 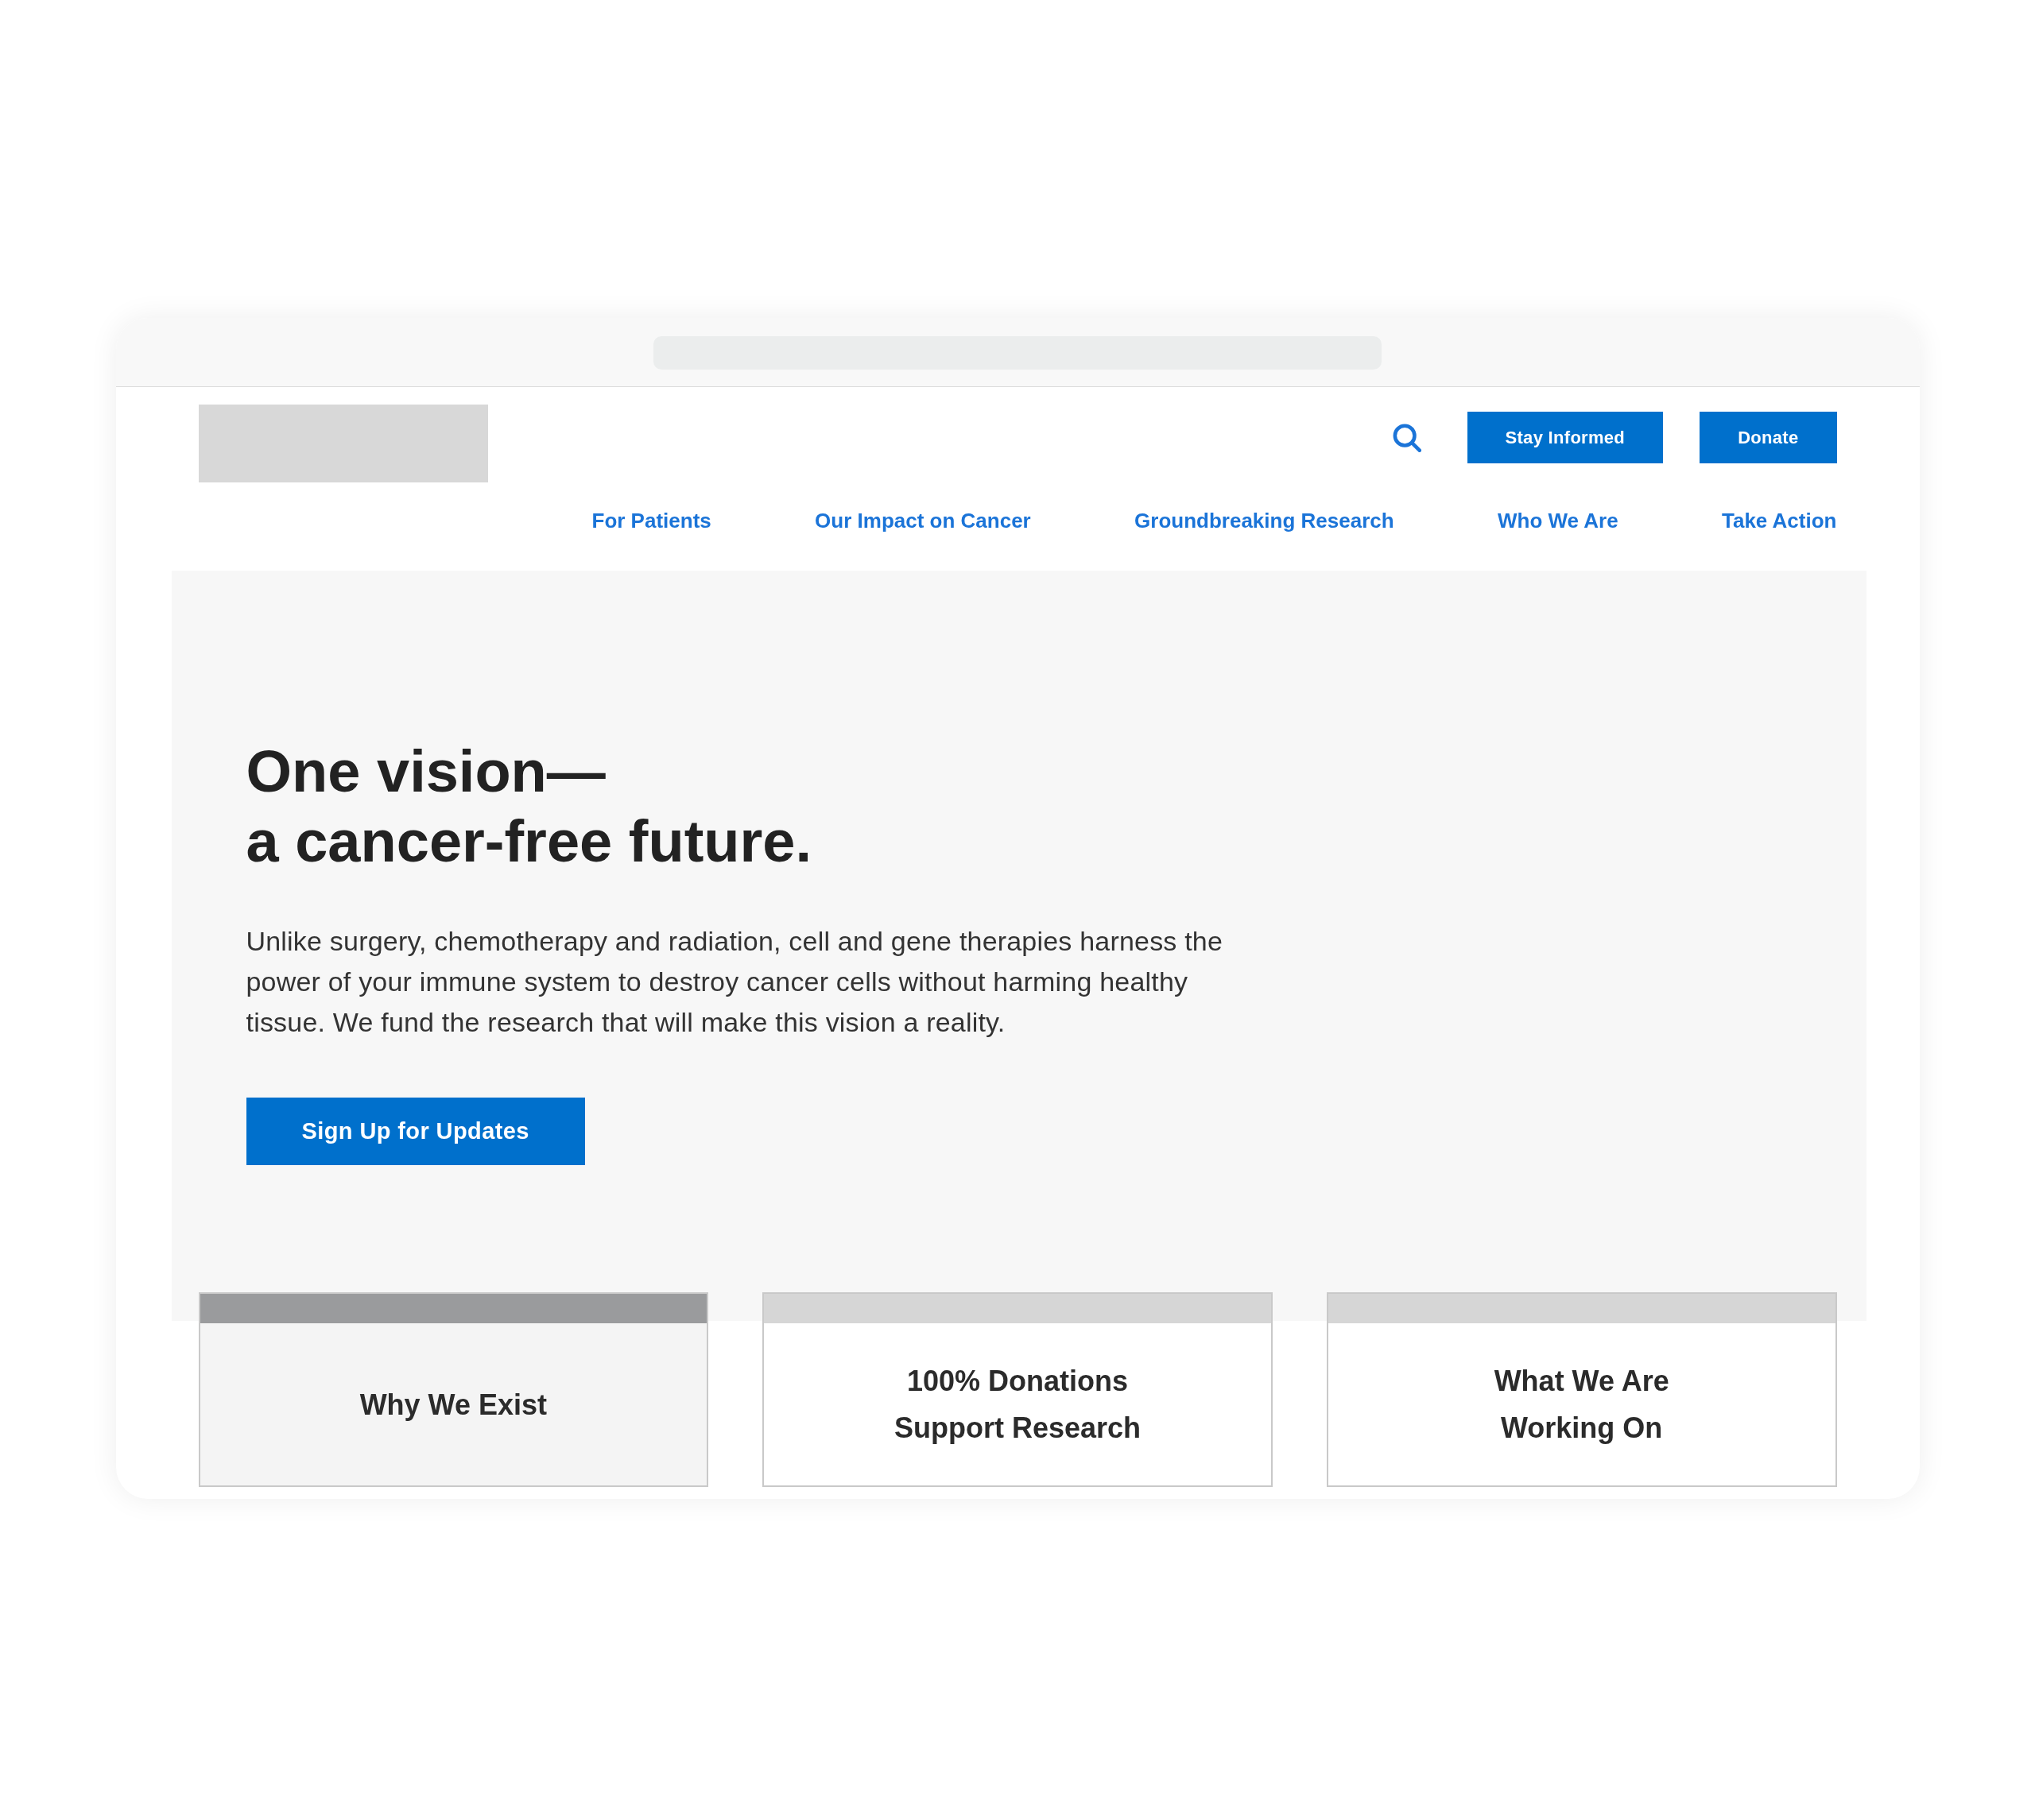 What do you see at coordinates (1557, 520) in the screenshot?
I see `nav-link: Who We Are` at bounding box center [1557, 520].